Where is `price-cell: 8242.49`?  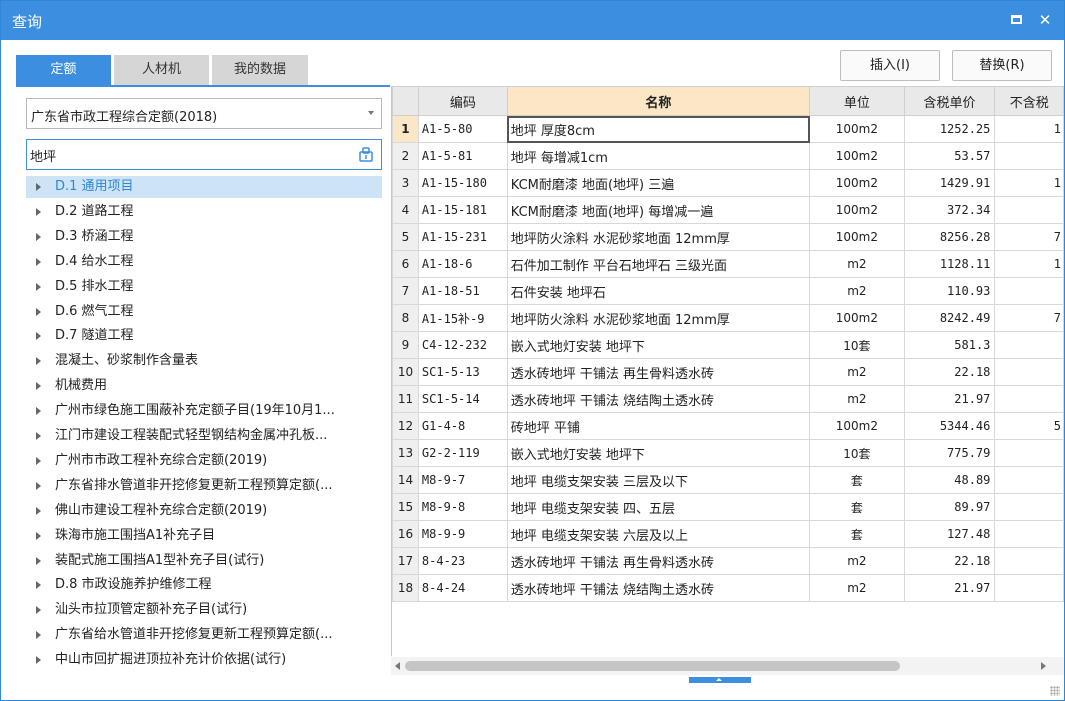 price-cell: 8242.49 is located at coordinates (949, 318).